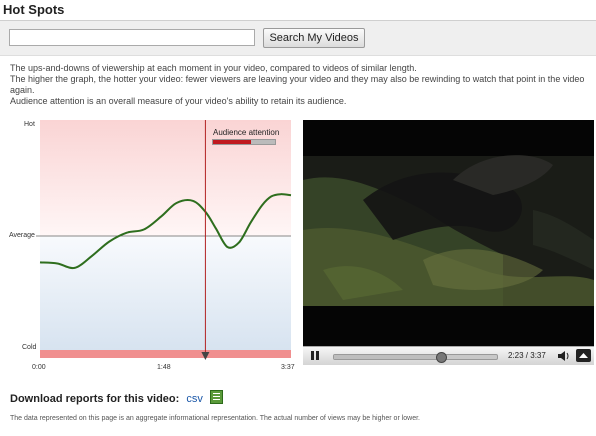 This screenshot has height=436, width=596. What do you see at coordinates (232, 142) in the screenshot?
I see `attention-meter-fill` at bounding box center [232, 142].